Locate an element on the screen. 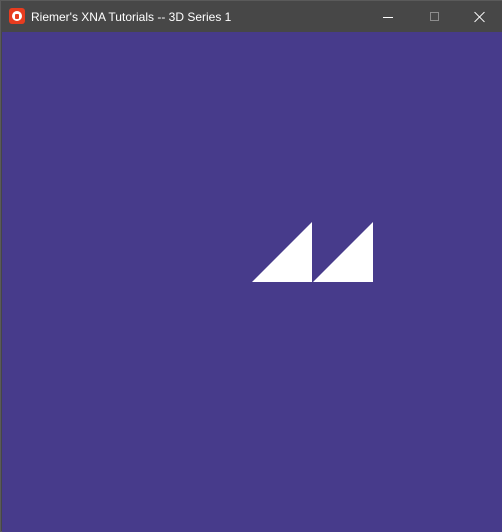 The image size is (502, 532). maximize-icon is located at coordinates (434, 16).